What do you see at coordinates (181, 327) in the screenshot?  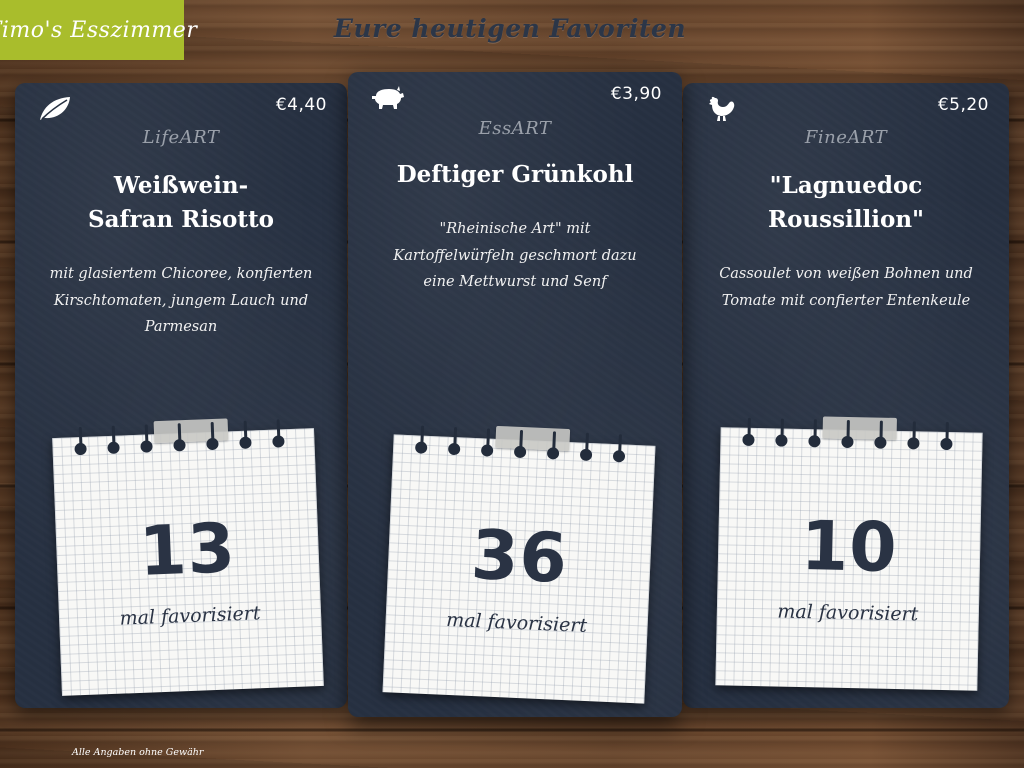 I see `description-line: Parmesan` at bounding box center [181, 327].